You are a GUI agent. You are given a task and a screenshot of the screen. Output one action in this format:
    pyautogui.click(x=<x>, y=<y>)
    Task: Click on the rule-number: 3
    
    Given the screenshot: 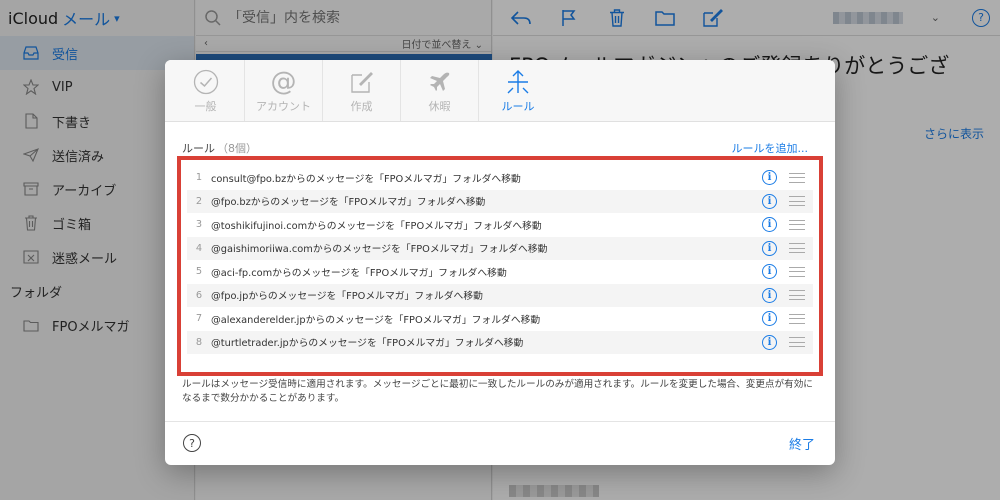 What is the action you would take?
    pyautogui.click(x=199, y=225)
    